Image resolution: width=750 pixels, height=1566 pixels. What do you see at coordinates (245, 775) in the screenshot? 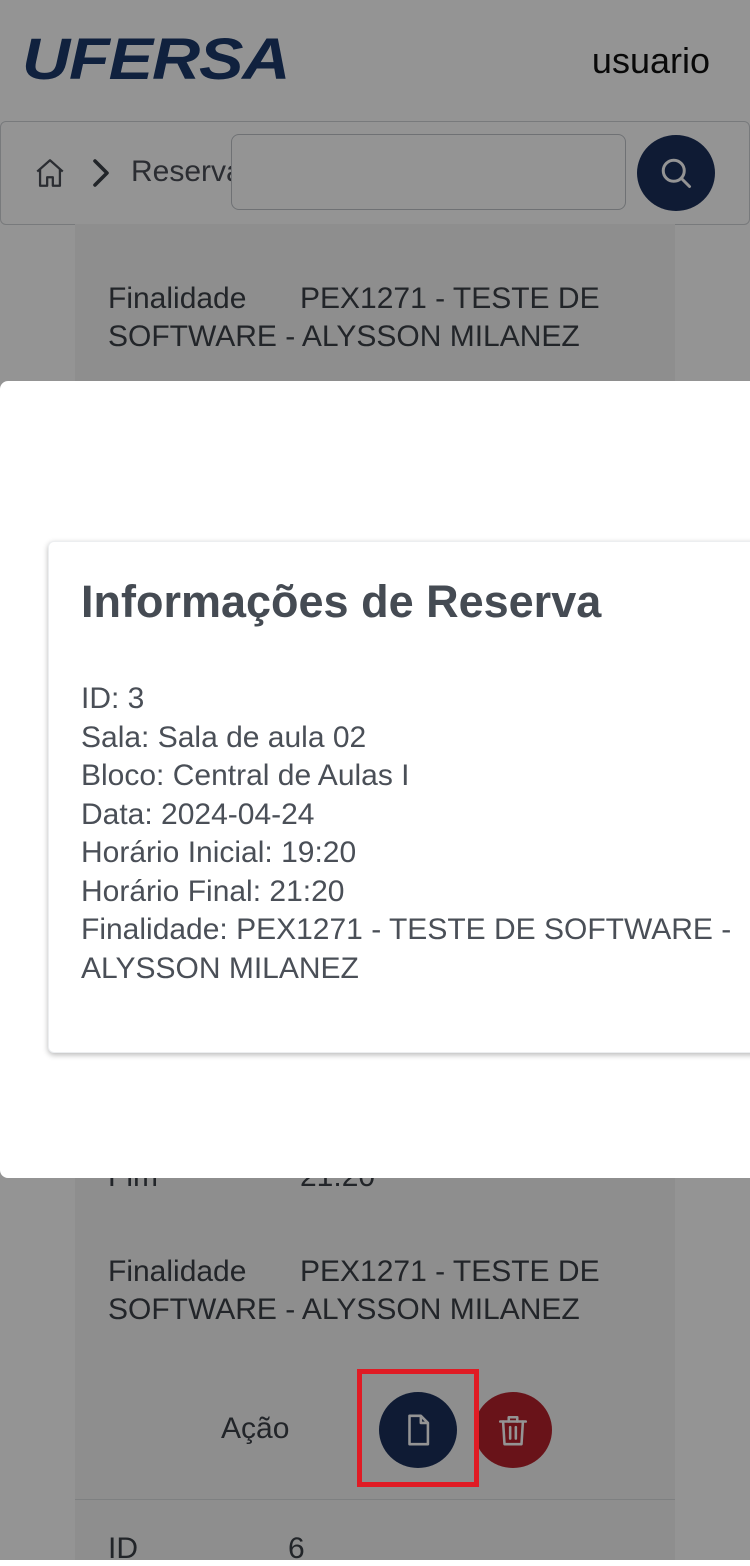
I see `detail-block: Bloco: Central de Aulas I` at bounding box center [245, 775].